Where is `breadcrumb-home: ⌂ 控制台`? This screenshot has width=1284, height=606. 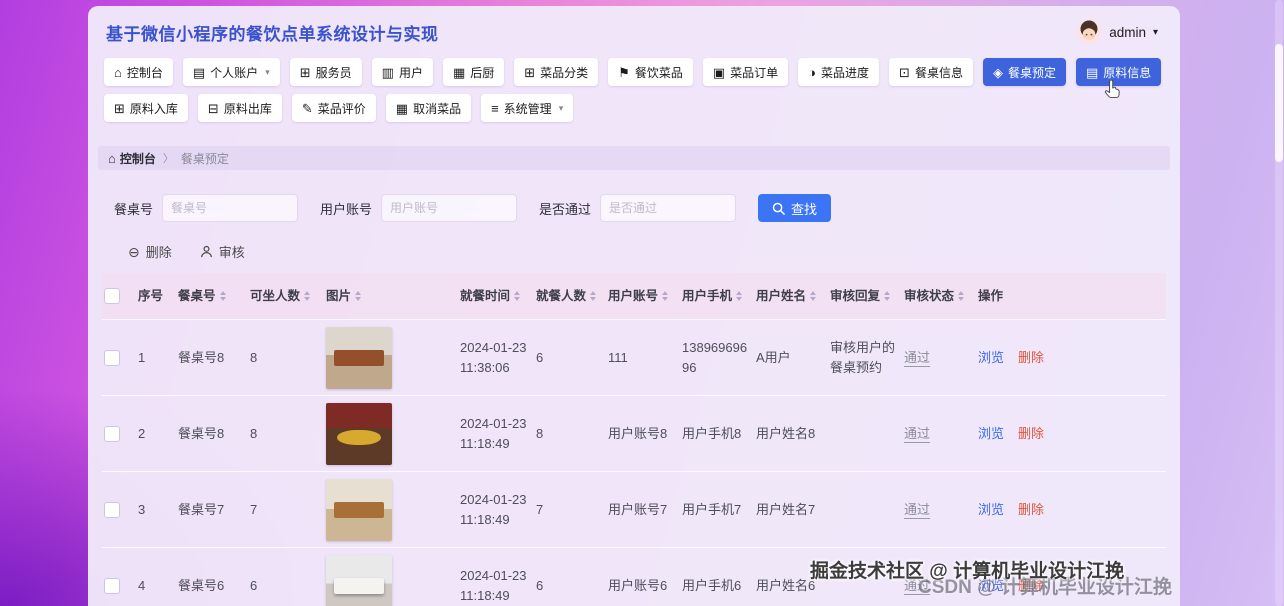 breadcrumb-home: ⌂ 控制台 is located at coordinates (132, 158).